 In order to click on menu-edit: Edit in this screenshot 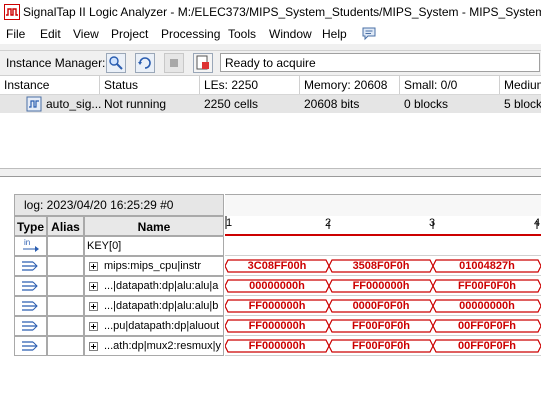, I will do `click(50, 34)`.